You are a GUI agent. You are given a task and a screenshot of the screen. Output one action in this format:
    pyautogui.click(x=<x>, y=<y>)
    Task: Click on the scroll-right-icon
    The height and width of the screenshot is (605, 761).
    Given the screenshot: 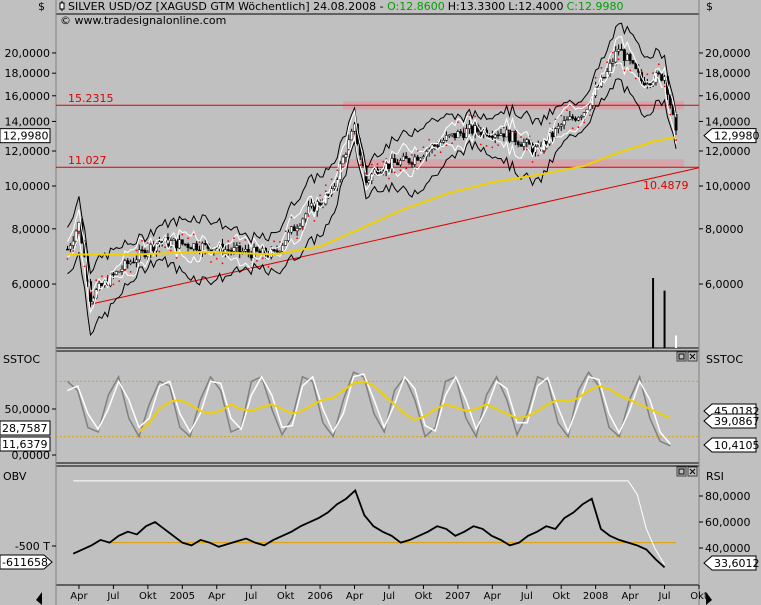 What is the action you would take?
    pyautogui.click(x=709, y=598)
    